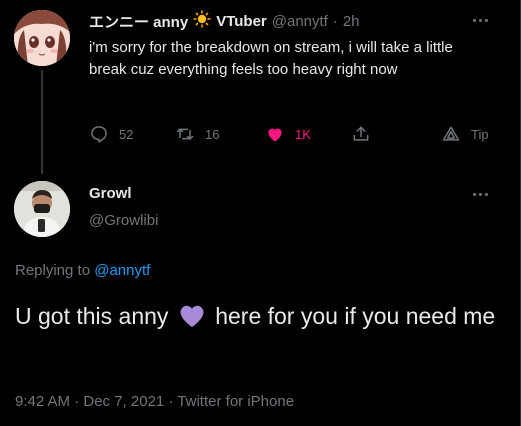  What do you see at coordinates (42, 209) in the screenshot?
I see `avatar-growlibi` at bounding box center [42, 209].